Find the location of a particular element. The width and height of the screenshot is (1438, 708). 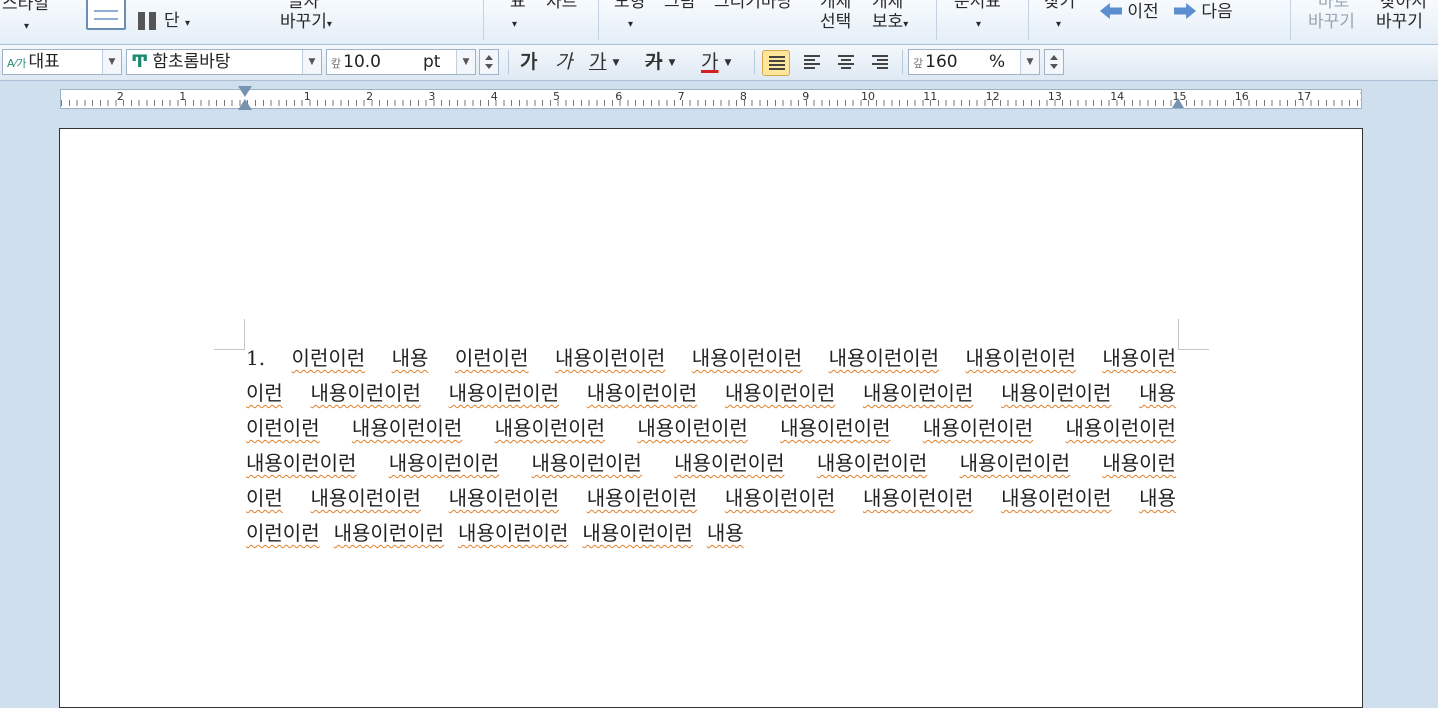

center-align-button is located at coordinates (846, 63).